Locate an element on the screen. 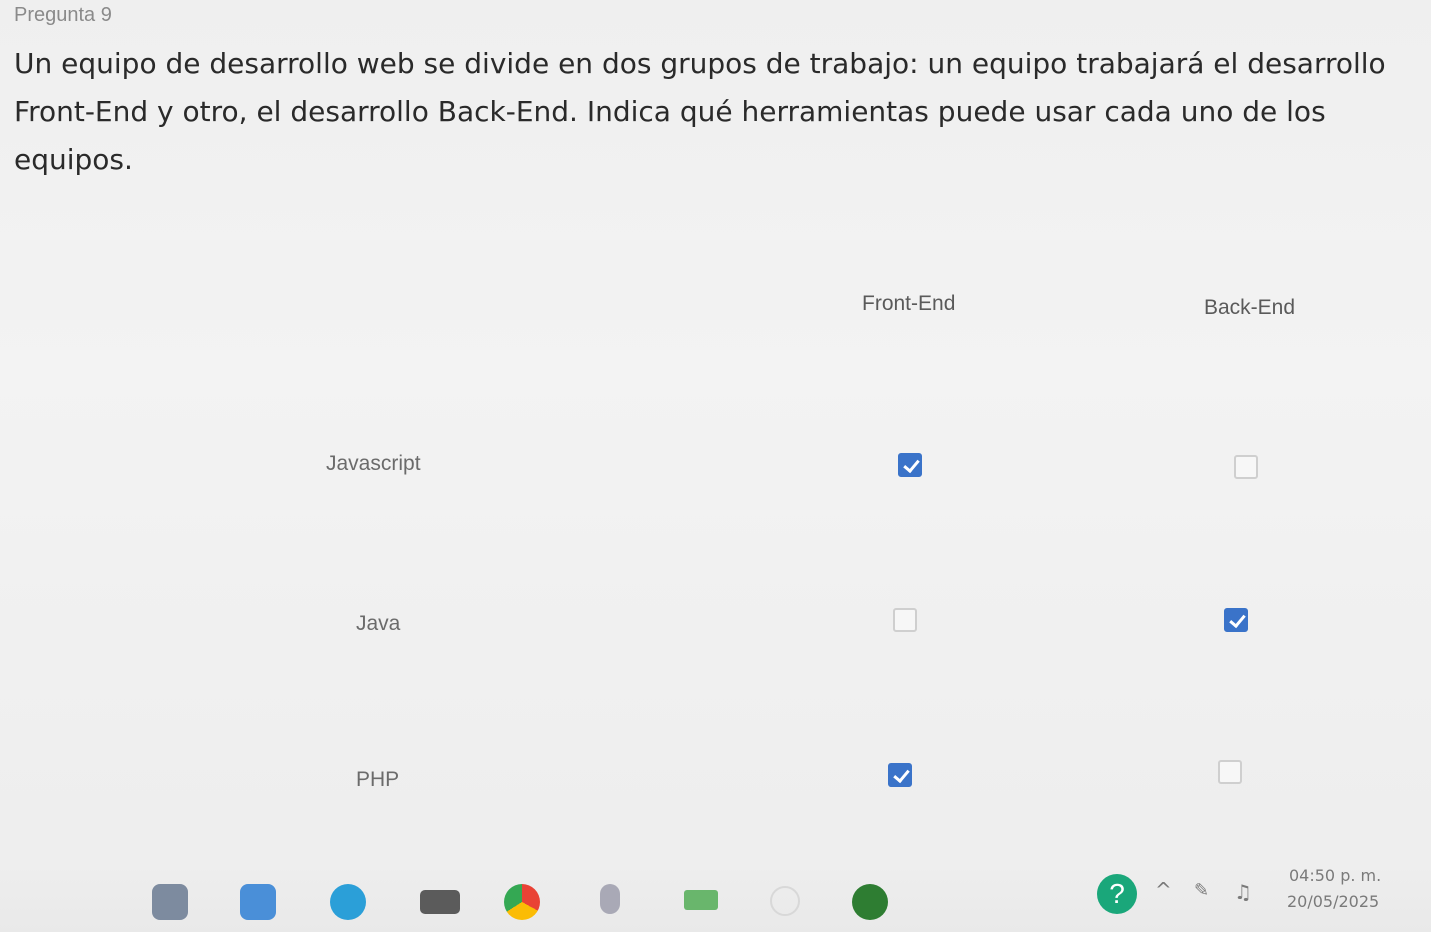  mail-icon is located at coordinates (258, 902).